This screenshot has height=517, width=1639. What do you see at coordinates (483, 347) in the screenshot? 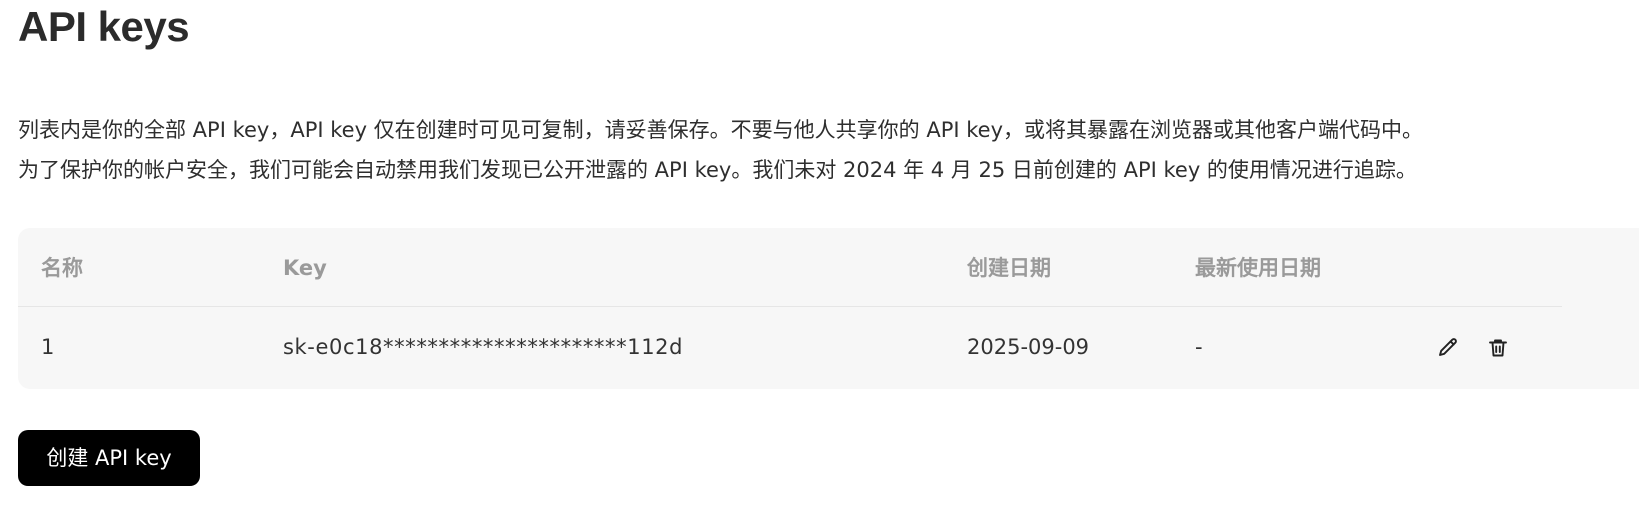
I see `masked-api-key: sk-e0c18**********************112d` at bounding box center [483, 347].